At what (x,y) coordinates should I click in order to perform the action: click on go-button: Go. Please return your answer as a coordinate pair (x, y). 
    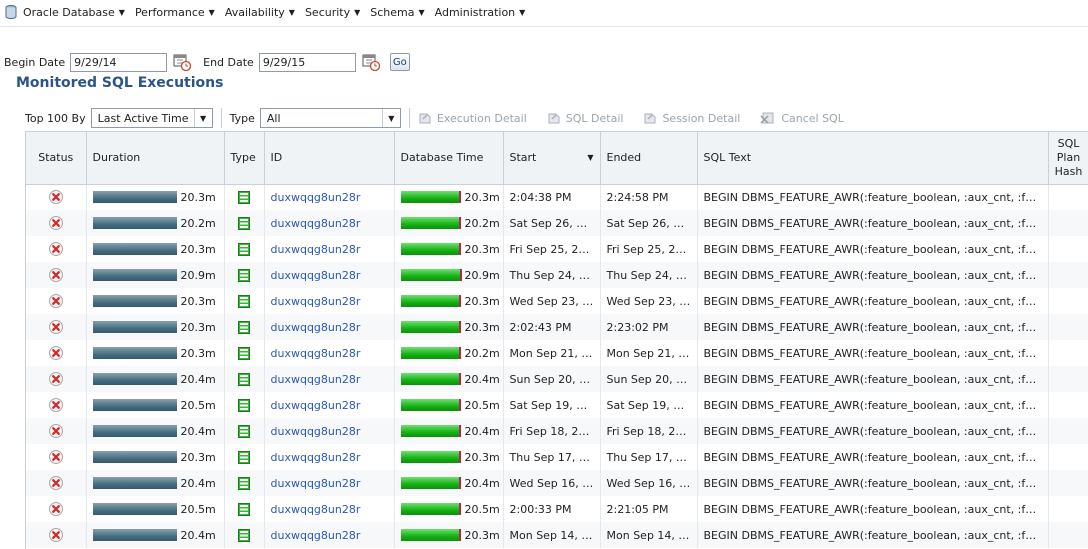
    Looking at the image, I should click on (399, 62).